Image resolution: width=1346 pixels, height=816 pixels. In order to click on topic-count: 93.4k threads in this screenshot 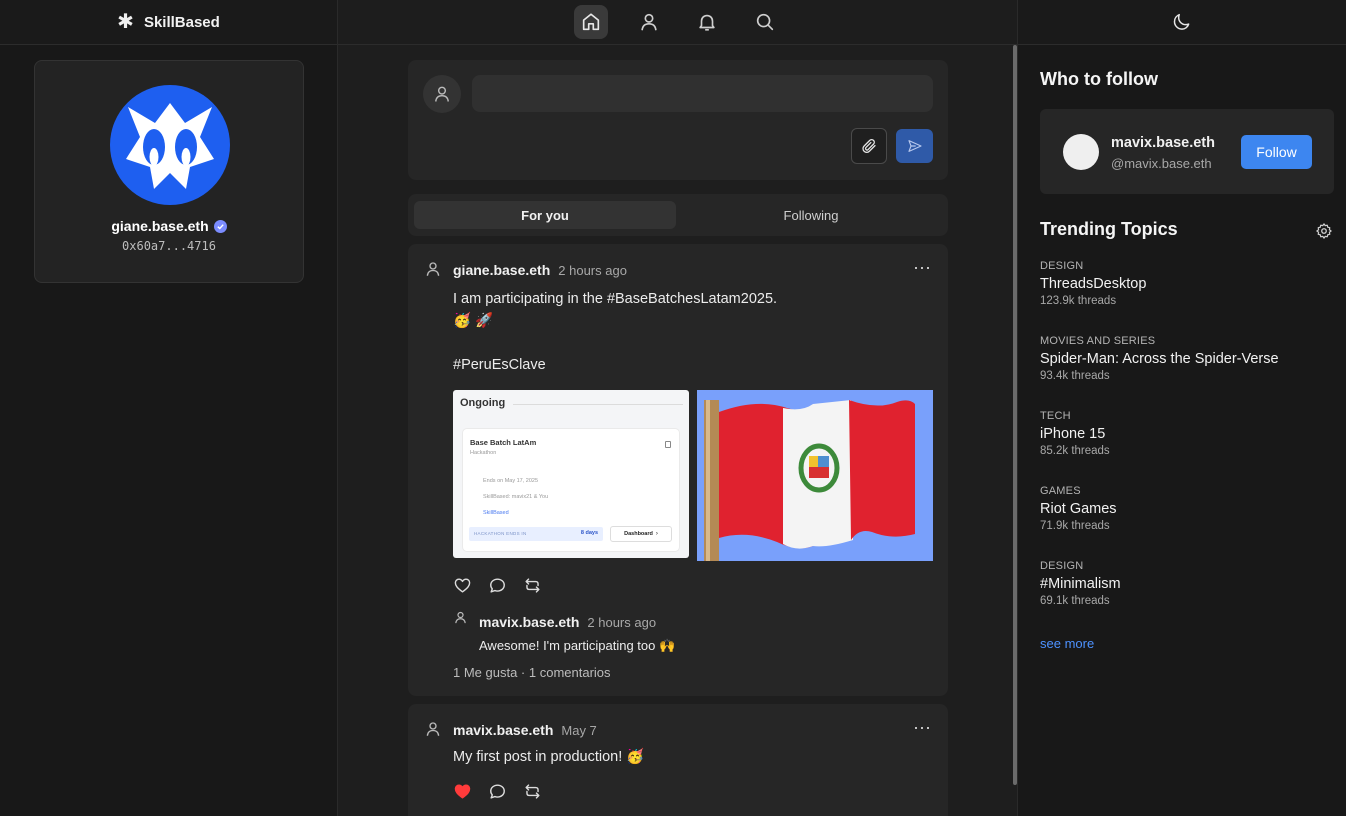, I will do `click(1075, 376)`.